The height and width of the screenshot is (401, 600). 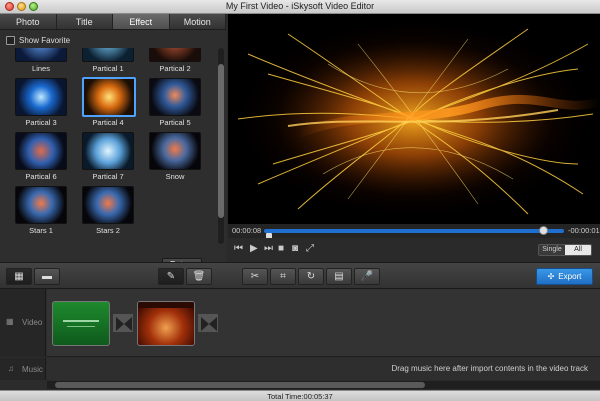 I want to click on tab-effect: Effect, so click(x=141, y=21).